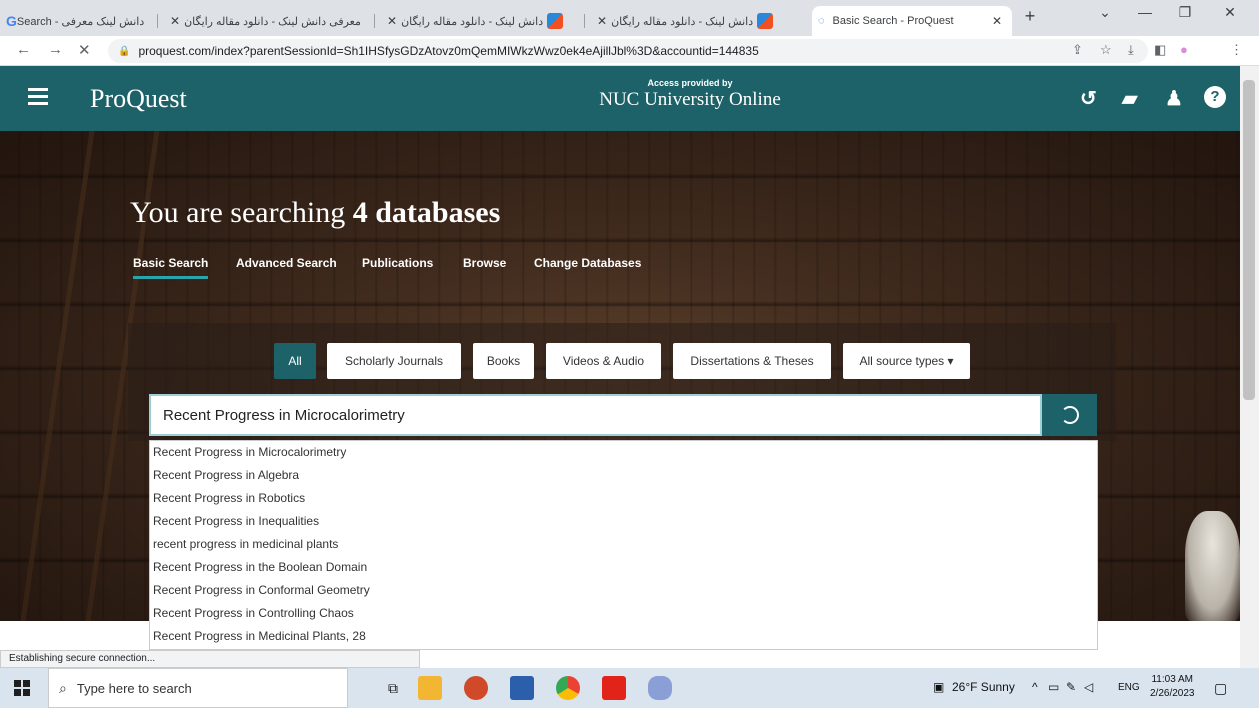  What do you see at coordinates (295, 361) in the screenshot?
I see `source-type-all: All` at bounding box center [295, 361].